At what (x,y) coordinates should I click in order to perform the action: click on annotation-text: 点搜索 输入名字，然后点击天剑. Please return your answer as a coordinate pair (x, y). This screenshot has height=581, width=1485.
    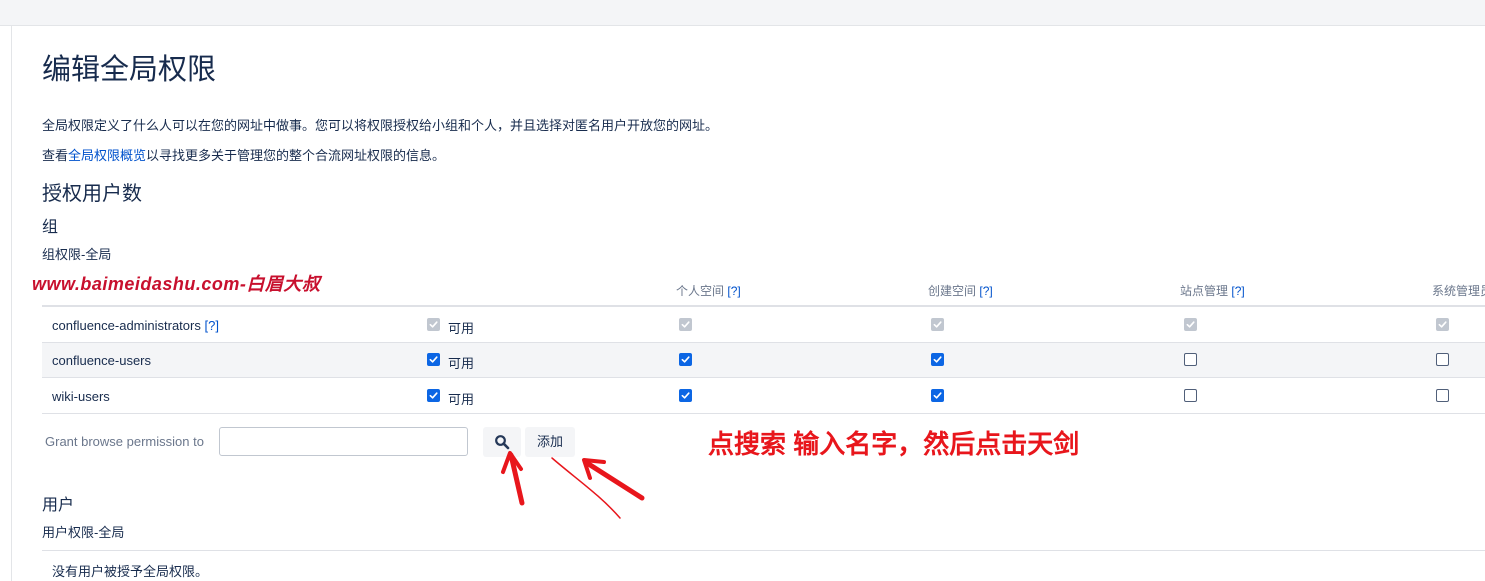
    Looking at the image, I should click on (894, 444).